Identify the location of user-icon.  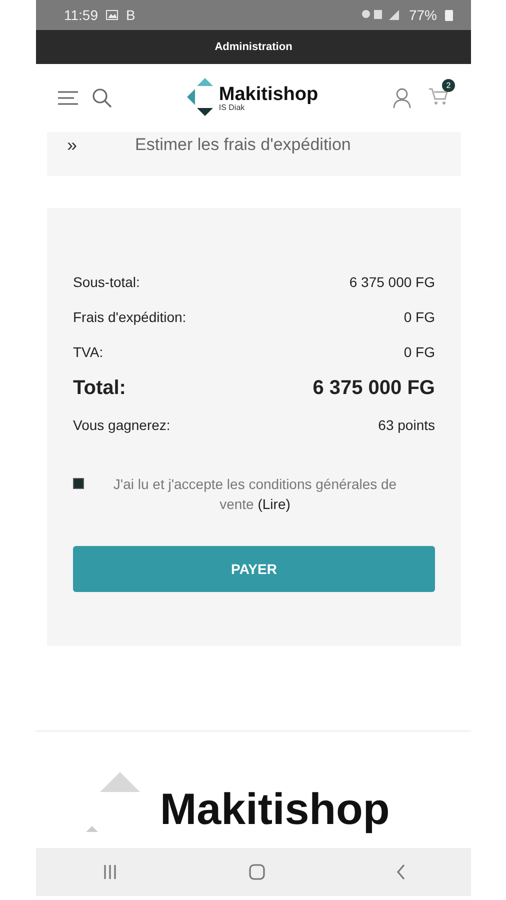
(401, 98).